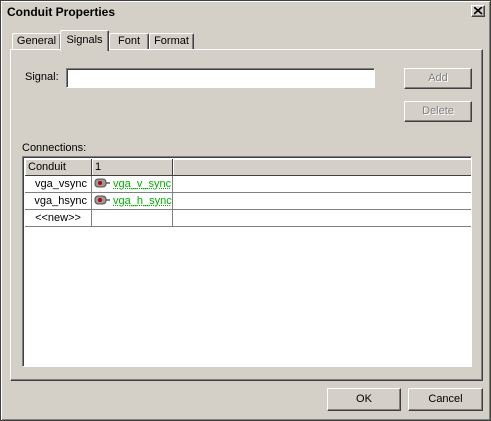 The width and height of the screenshot is (491, 421). What do you see at coordinates (364, 399) in the screenshot?
I see `ok-button: OK` at bounding box center [364, 399].